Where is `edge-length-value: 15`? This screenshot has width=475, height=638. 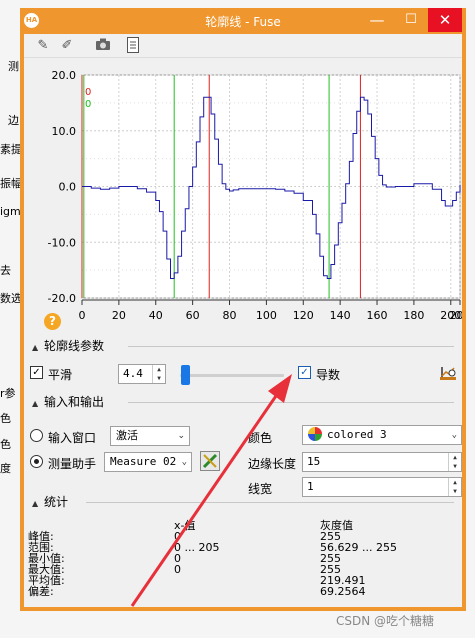
edge-length-value: 15 is located at coordinates (314, 461).